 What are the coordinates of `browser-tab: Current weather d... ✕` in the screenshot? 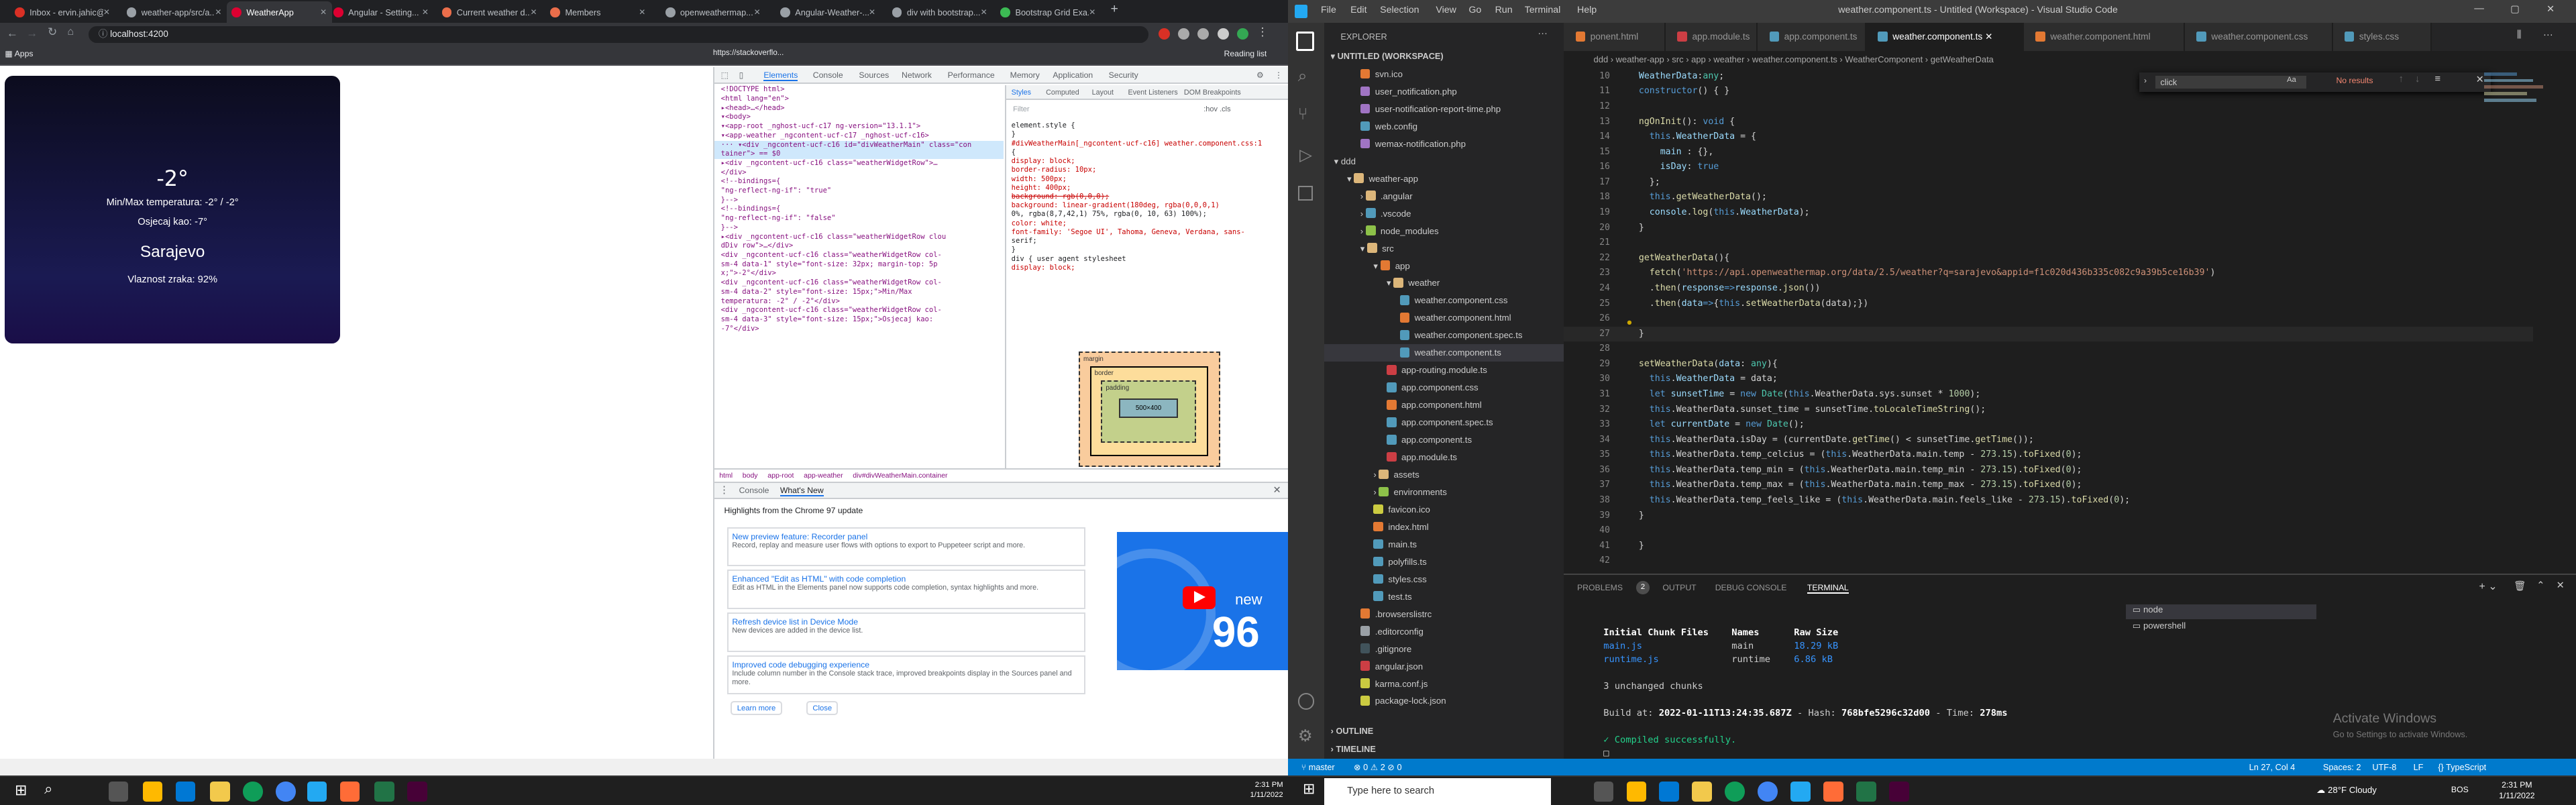 It's located at (489, 12).